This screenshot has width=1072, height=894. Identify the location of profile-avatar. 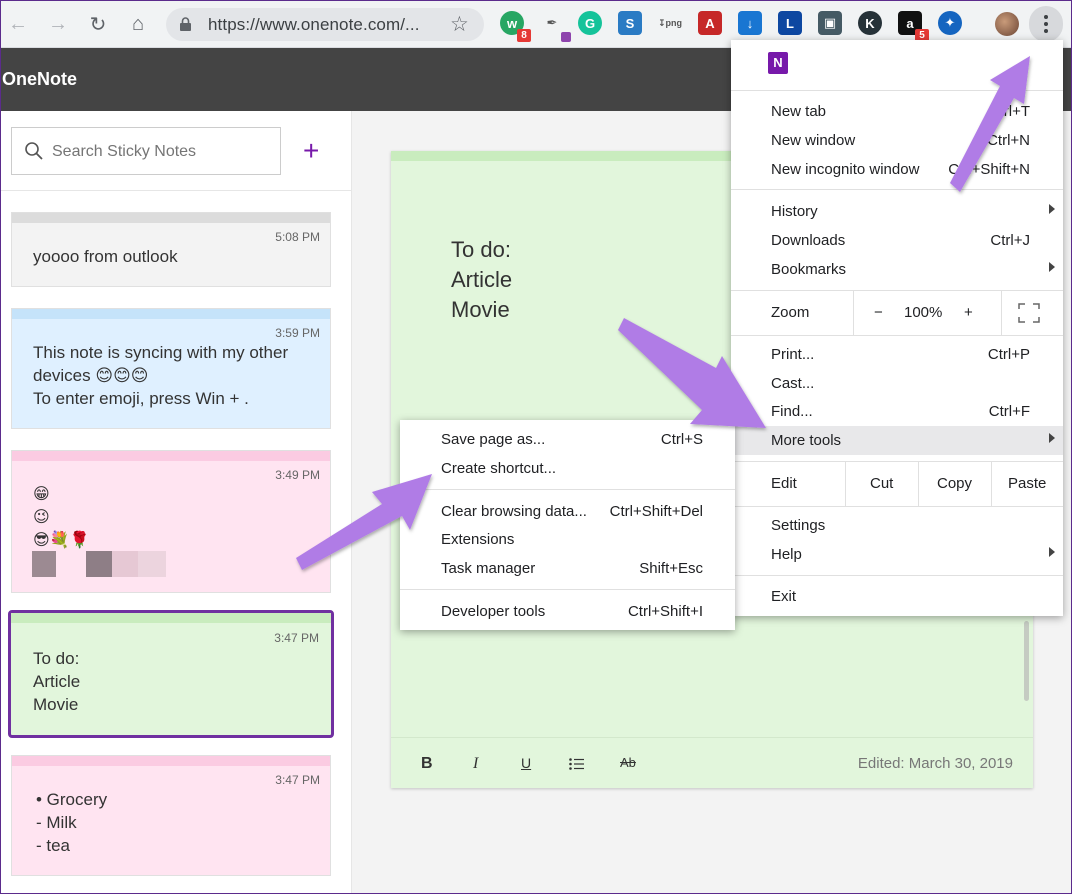
(1007, 24).